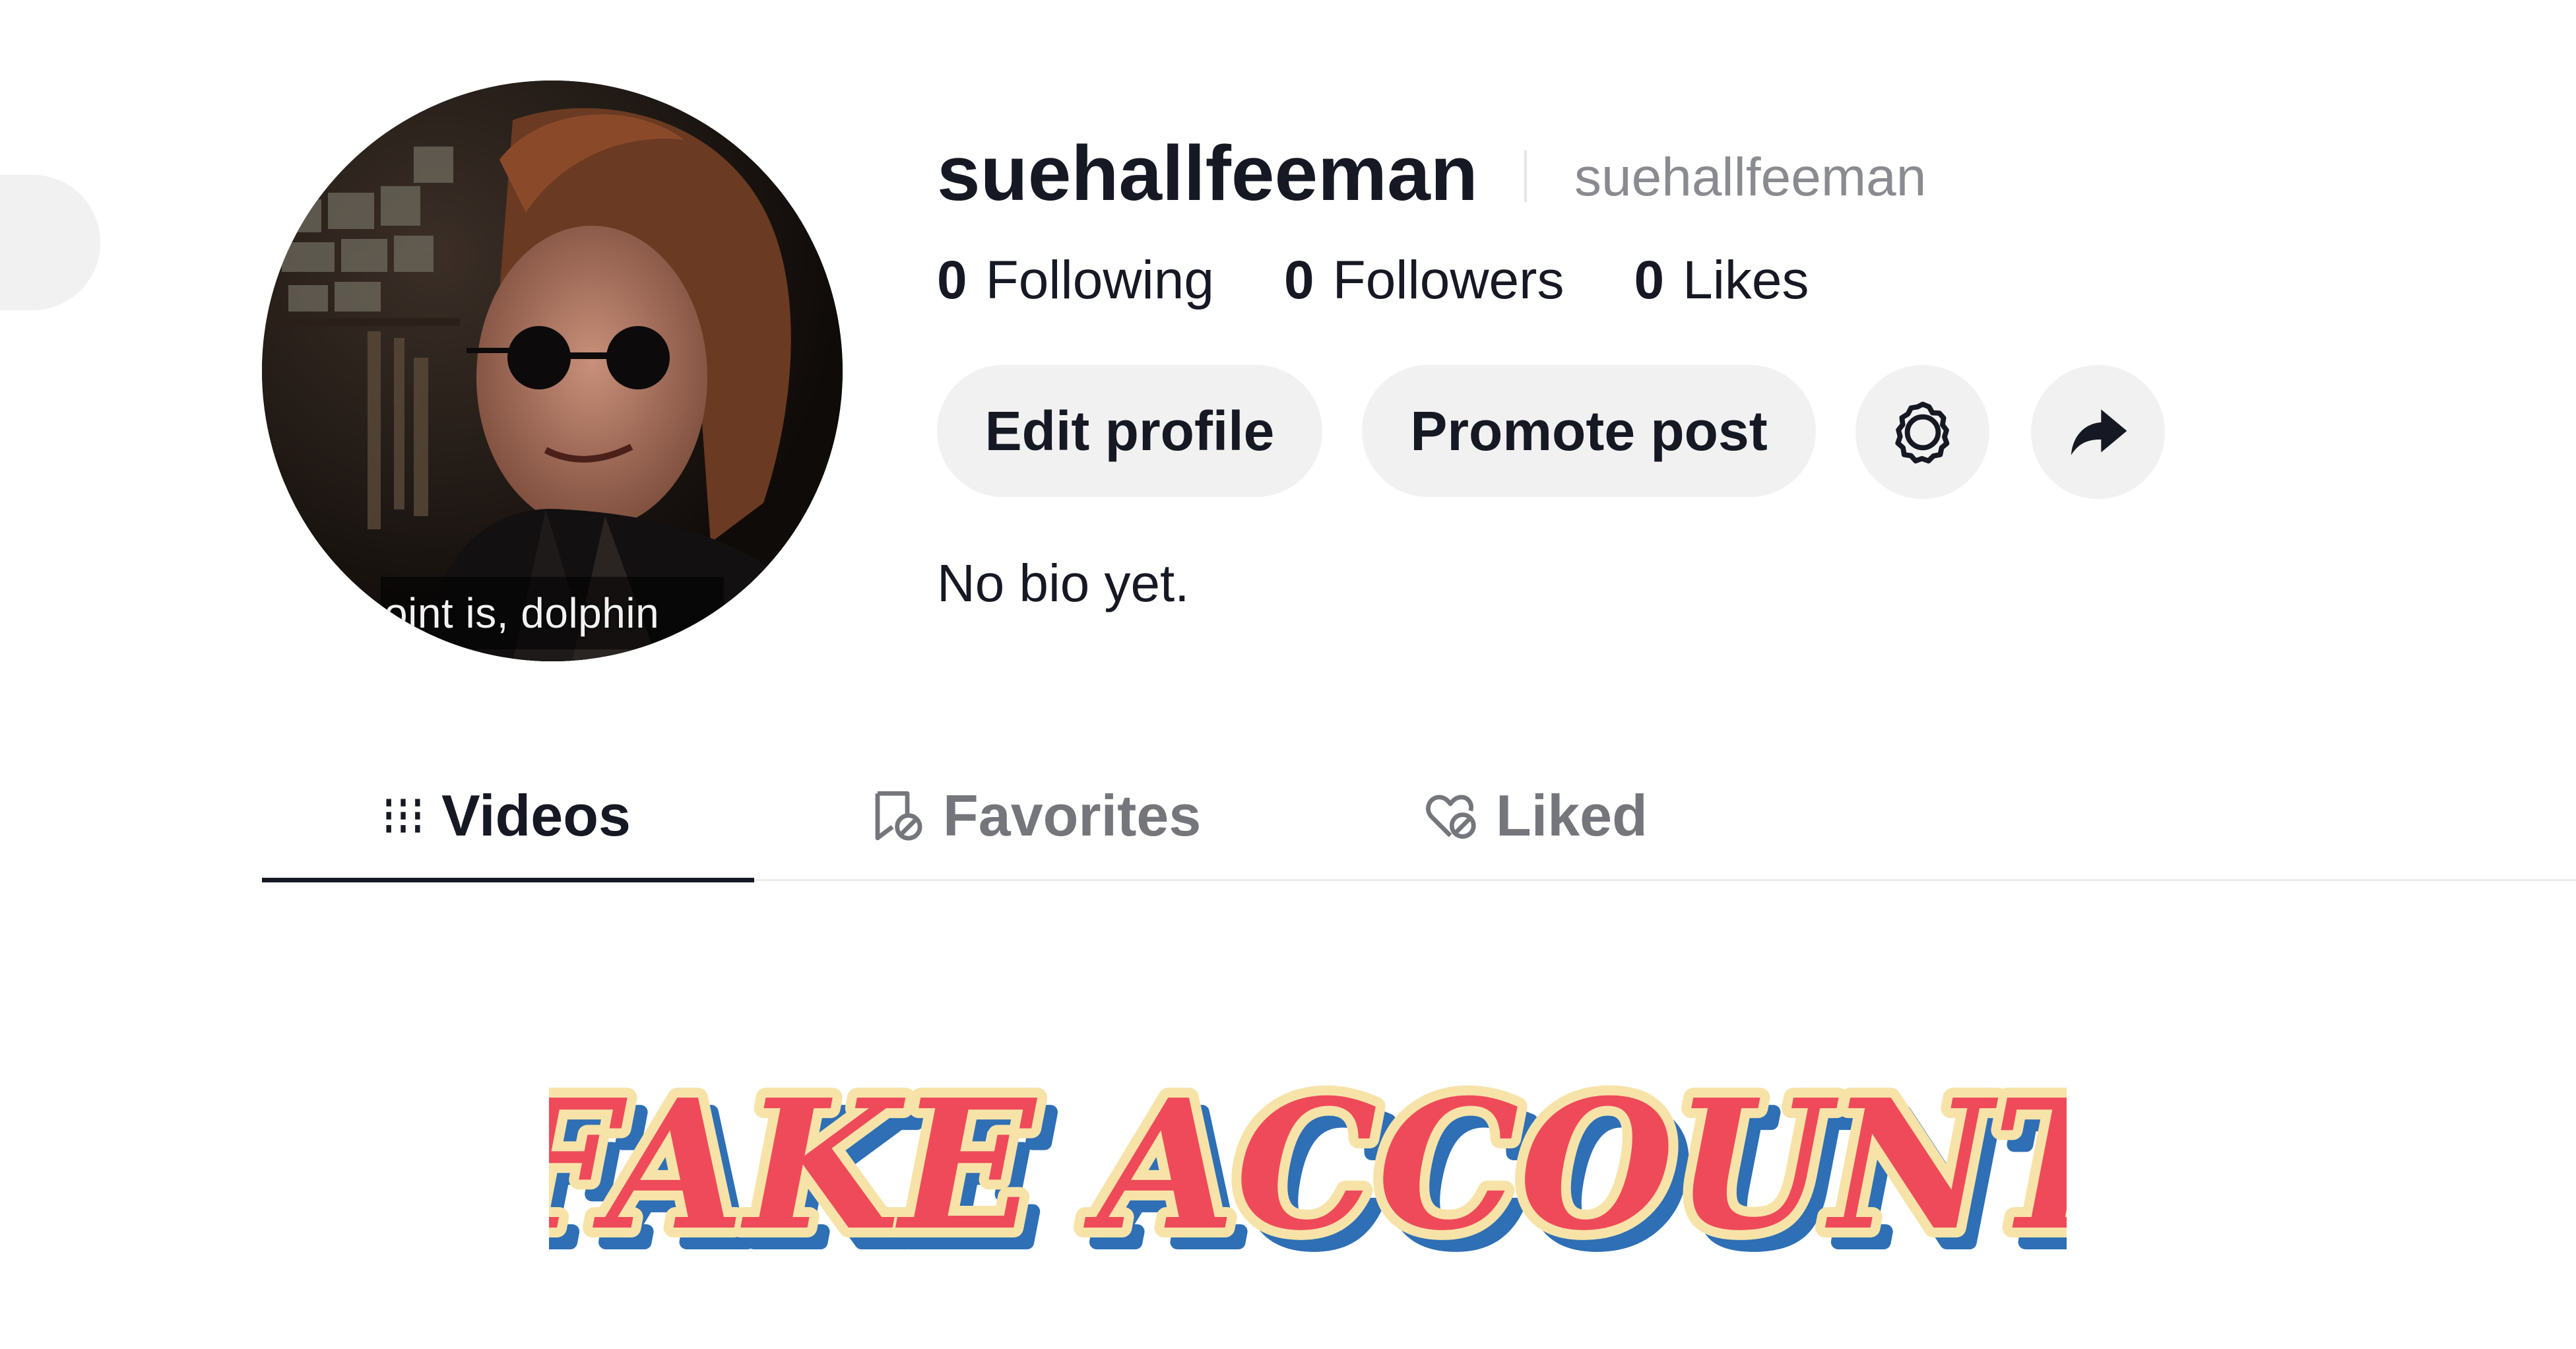  Describe the element at coordinates (1750, 177) in the screenshot. I see `nickname: suehallfeeman` at that location.